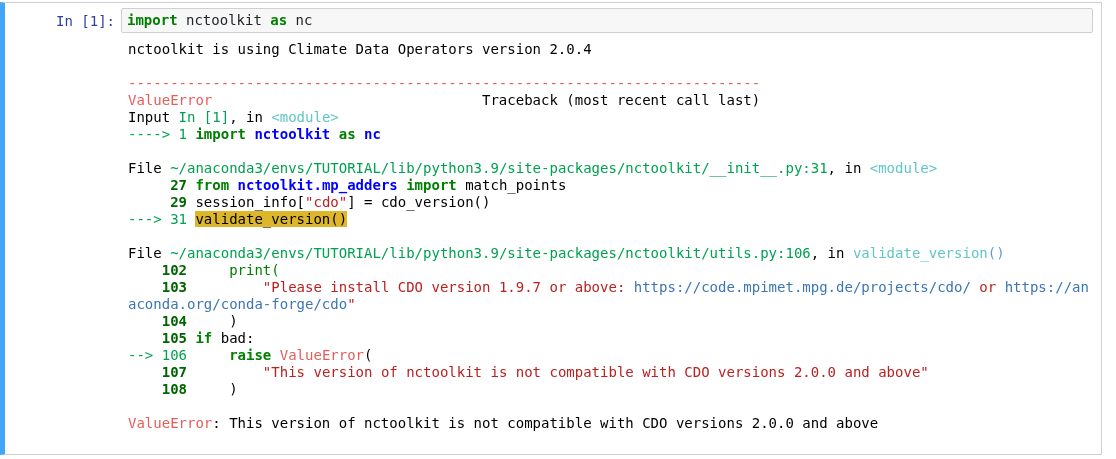 Image resolution: width=1116 pixels, height=459 pixels. I want to click on output-line: --> 106 raise ValueError(, so click(251, 355).